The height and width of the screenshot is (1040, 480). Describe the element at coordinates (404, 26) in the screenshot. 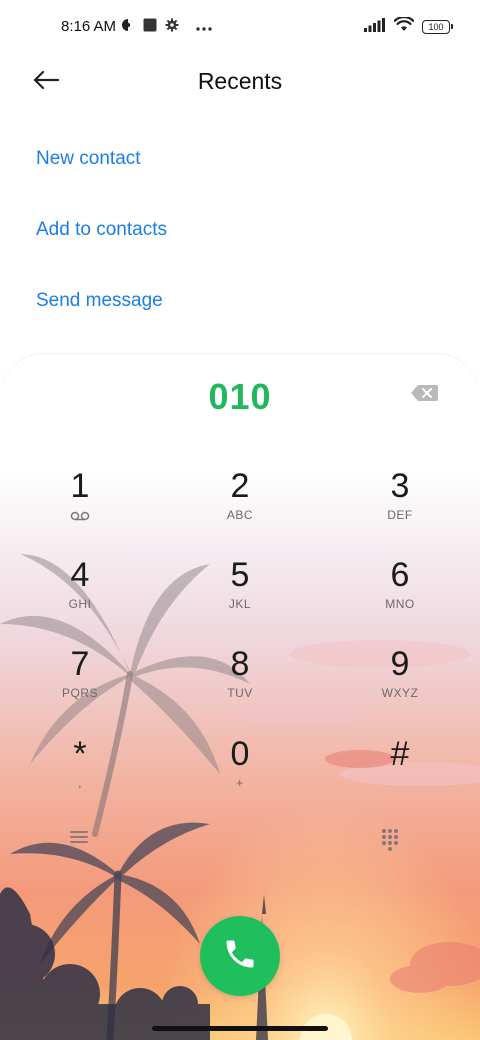

I see `wifi-icon` at that location.